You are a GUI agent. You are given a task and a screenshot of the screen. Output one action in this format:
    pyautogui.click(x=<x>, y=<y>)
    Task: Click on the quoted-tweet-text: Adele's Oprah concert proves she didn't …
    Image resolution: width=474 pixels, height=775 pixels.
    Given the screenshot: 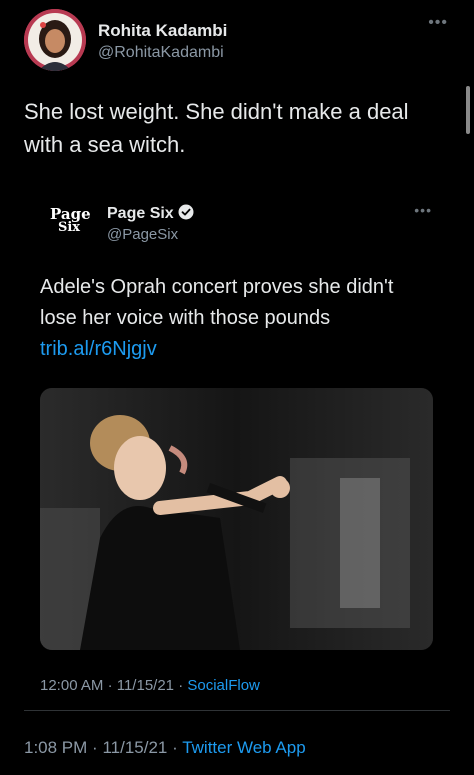 What is the action you would take?
    pyautogui.click(x=225, y=318)
    